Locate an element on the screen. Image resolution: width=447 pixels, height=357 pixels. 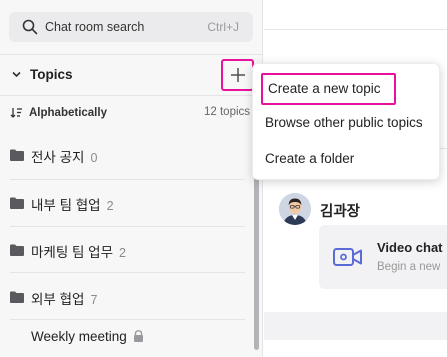
avatar is located at coordinates (295, 209).